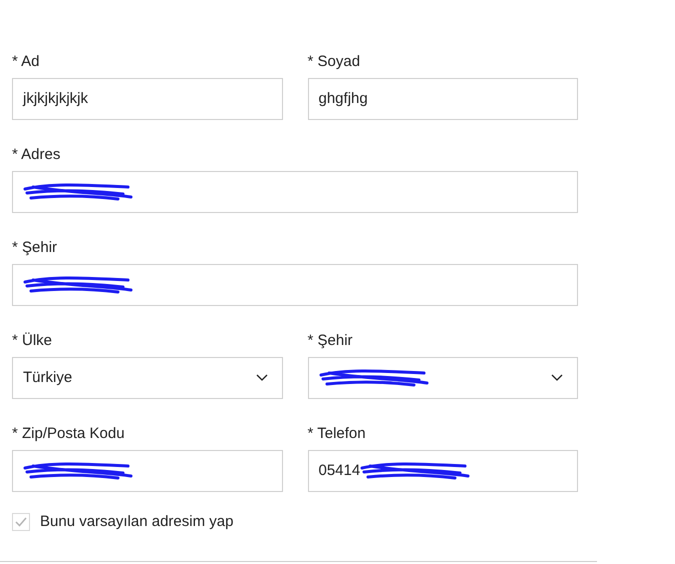  Describe the element at coordinates (343, 98) in the screenshot. I see `field-value: ghgfjhg` at that location.